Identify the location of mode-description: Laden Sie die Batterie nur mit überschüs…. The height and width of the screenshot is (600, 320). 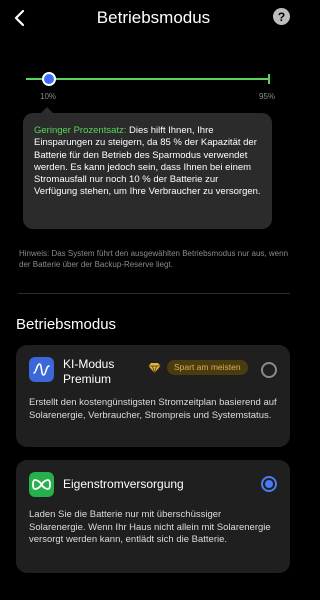
(150, 527).